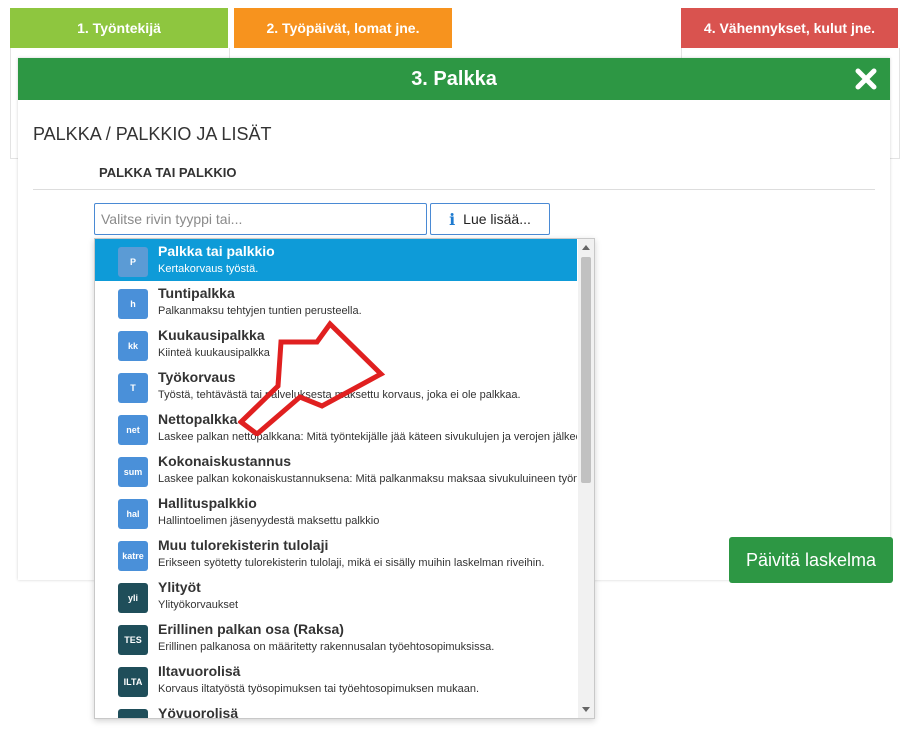 Image resolution: width=910 pixels, height=732 pixels. Describe the element at coordinates (225, 461) in the screenshot. I see `option-title: Kokonaiskustannus` at that location.